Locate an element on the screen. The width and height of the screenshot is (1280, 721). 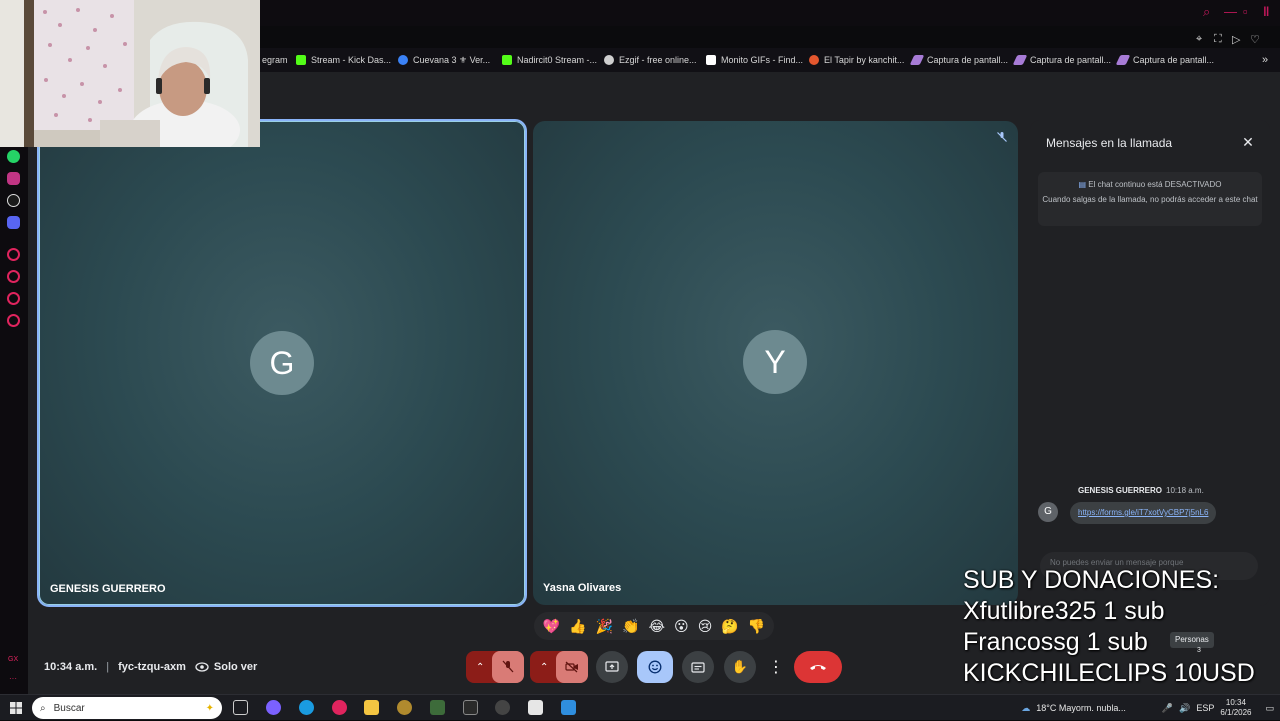
whatsapp-icon is located at coordinates (13, 156).